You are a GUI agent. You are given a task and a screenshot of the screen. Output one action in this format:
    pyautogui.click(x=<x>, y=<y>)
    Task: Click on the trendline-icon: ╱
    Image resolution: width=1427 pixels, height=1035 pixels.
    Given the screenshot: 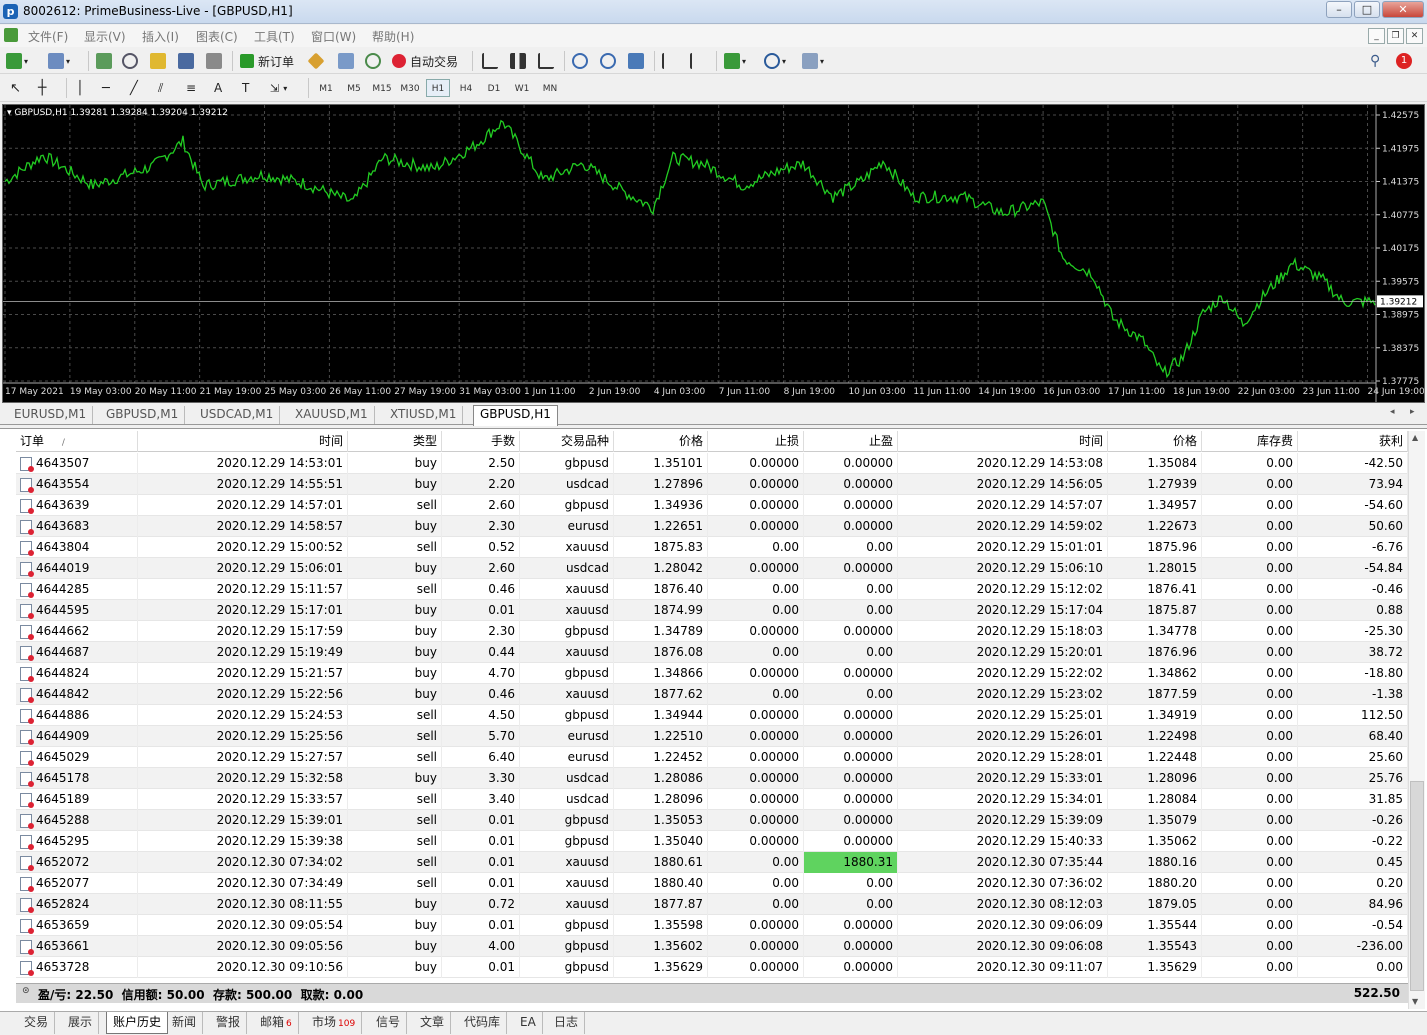 What is the action you would take?
    pyautogui.click(x=134, y=88)
    